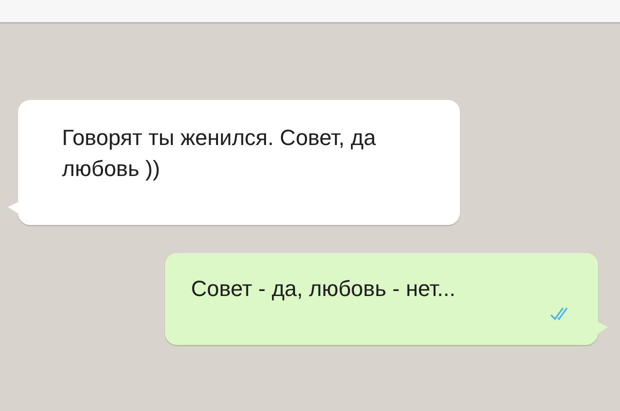  What do you see at coordinates (219, 153) in the screenshot?
I see `message-text: Говорят ты женился. Совет, да любовь ))` at bounding box center [219, 153].